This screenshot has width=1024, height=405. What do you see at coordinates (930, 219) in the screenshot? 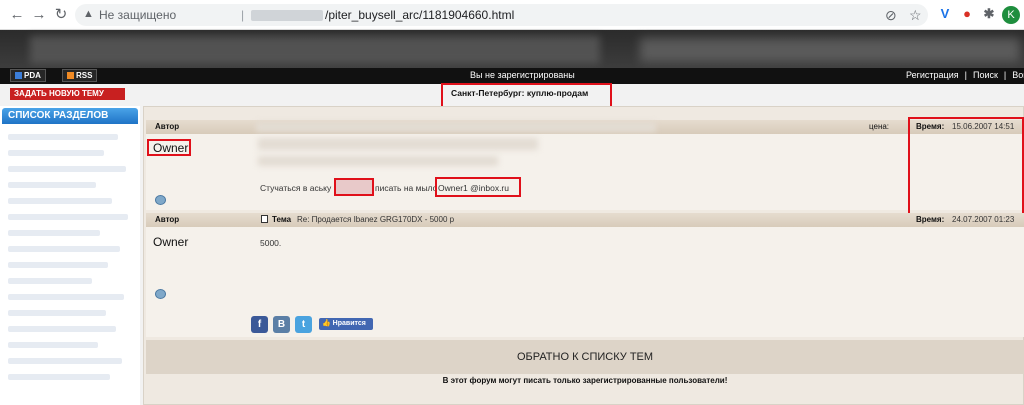
I see `time-label: Время:` at bounding box center [930, 219].